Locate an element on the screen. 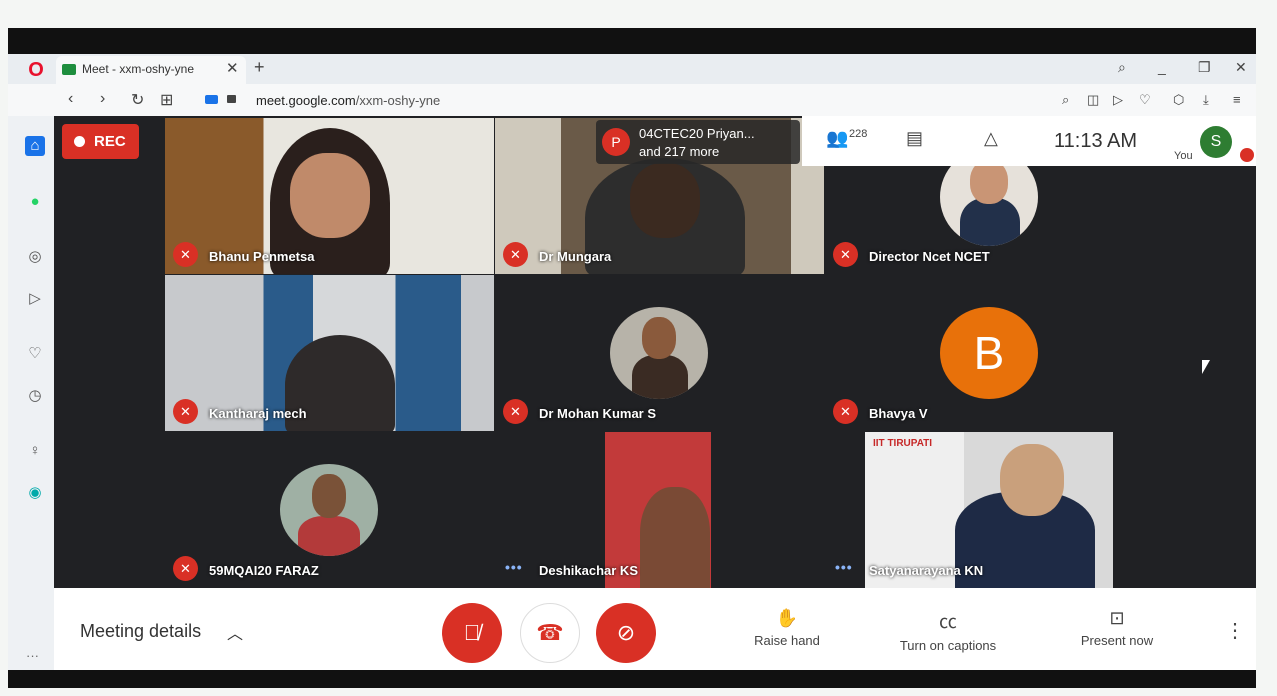 The width and height of the screenshot is (1277, 696). participant-name: Bhavya V is located at coordinates (898, 413).